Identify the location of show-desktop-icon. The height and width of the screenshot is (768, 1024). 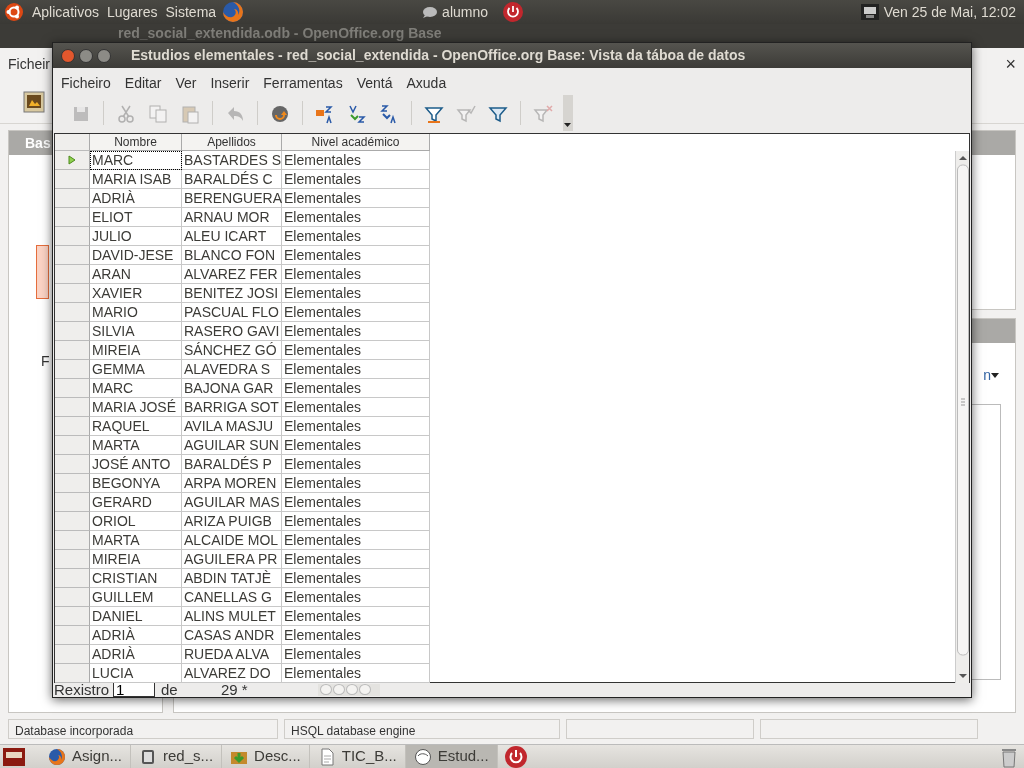
(14, 756).